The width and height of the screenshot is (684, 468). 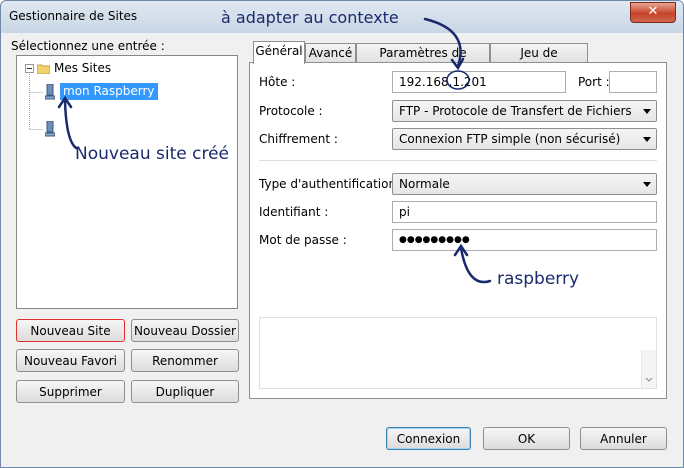 I want to click on annotation-password: raspberry, so click(x=538, y=279).